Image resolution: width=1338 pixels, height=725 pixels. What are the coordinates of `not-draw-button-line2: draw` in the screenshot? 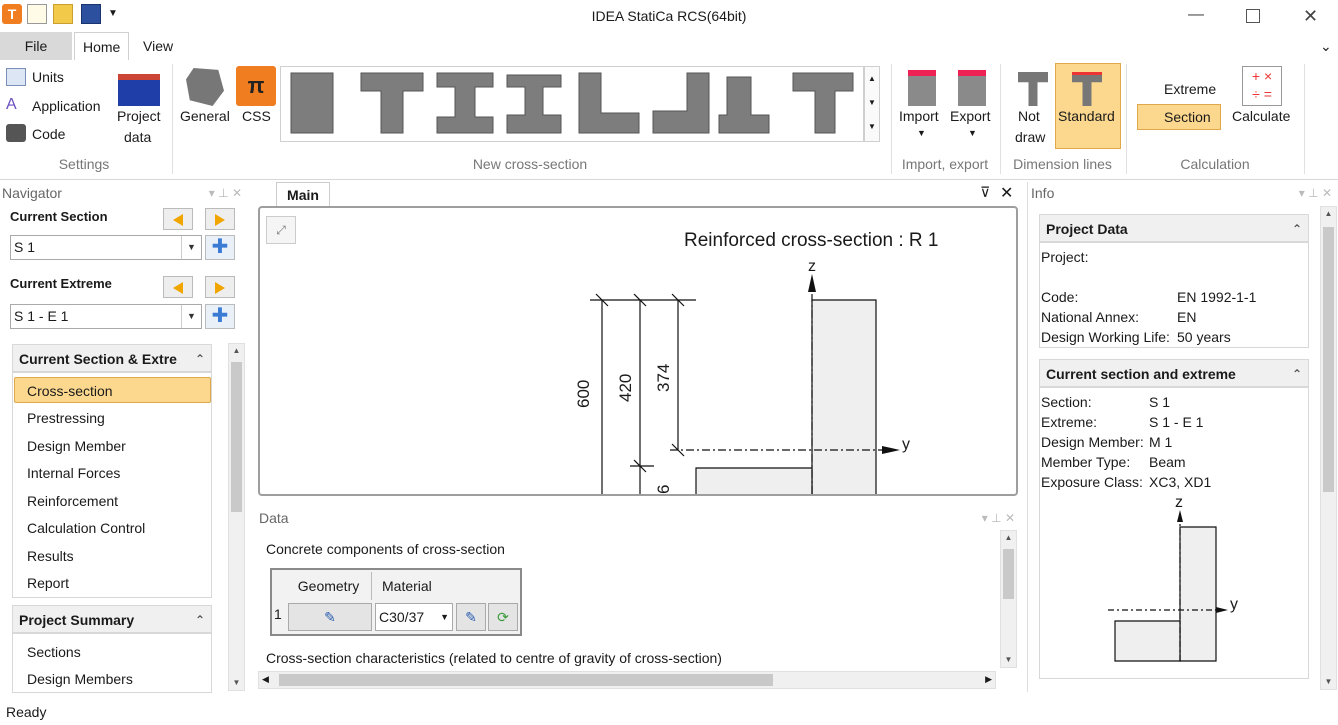 It's located at (1030, 137).